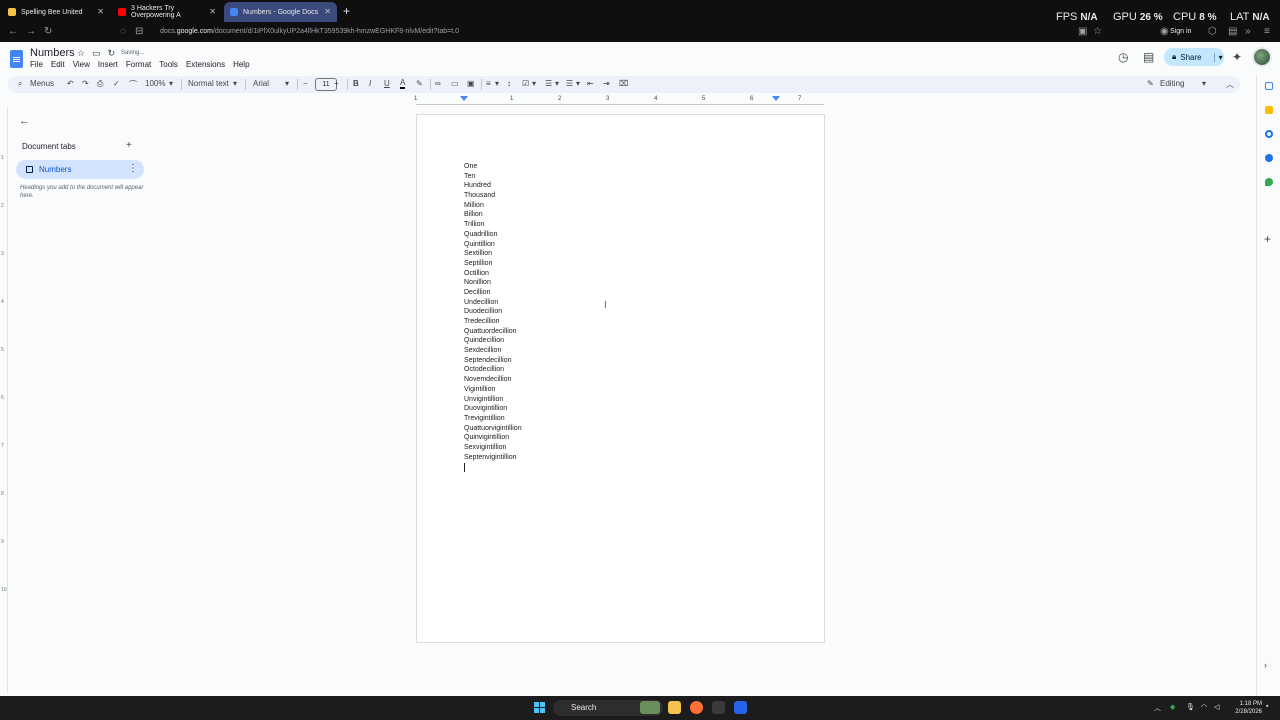 The image size is (1280, 720). What do you see at coordinates (493, 341) in the screenshot?
I see `document-line: Quindecillion` at bounding box center [493, 341].